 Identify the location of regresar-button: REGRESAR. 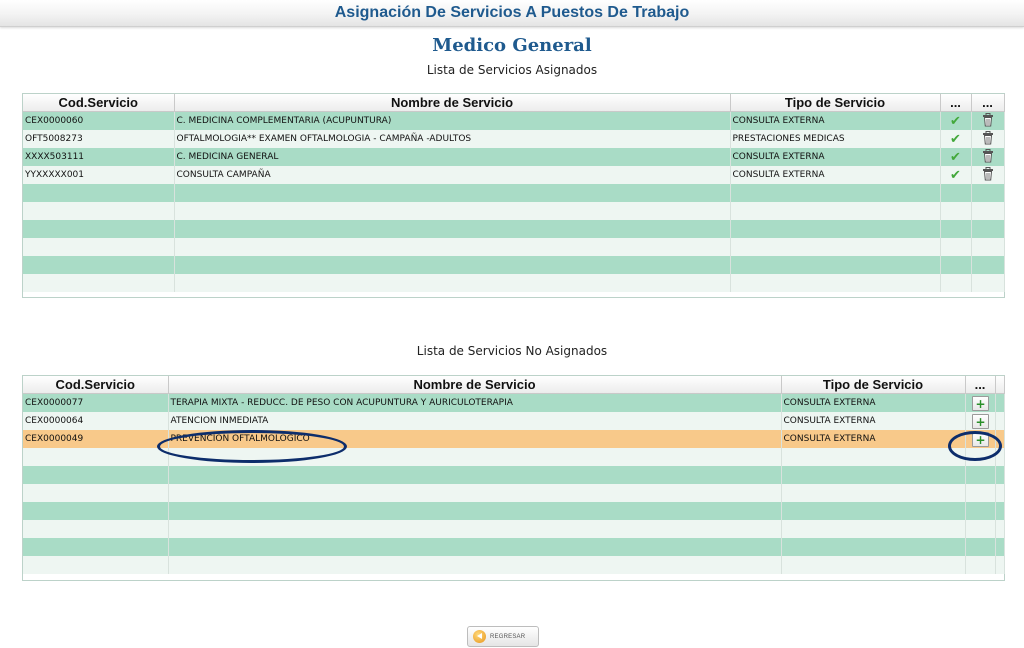
(503, 636).